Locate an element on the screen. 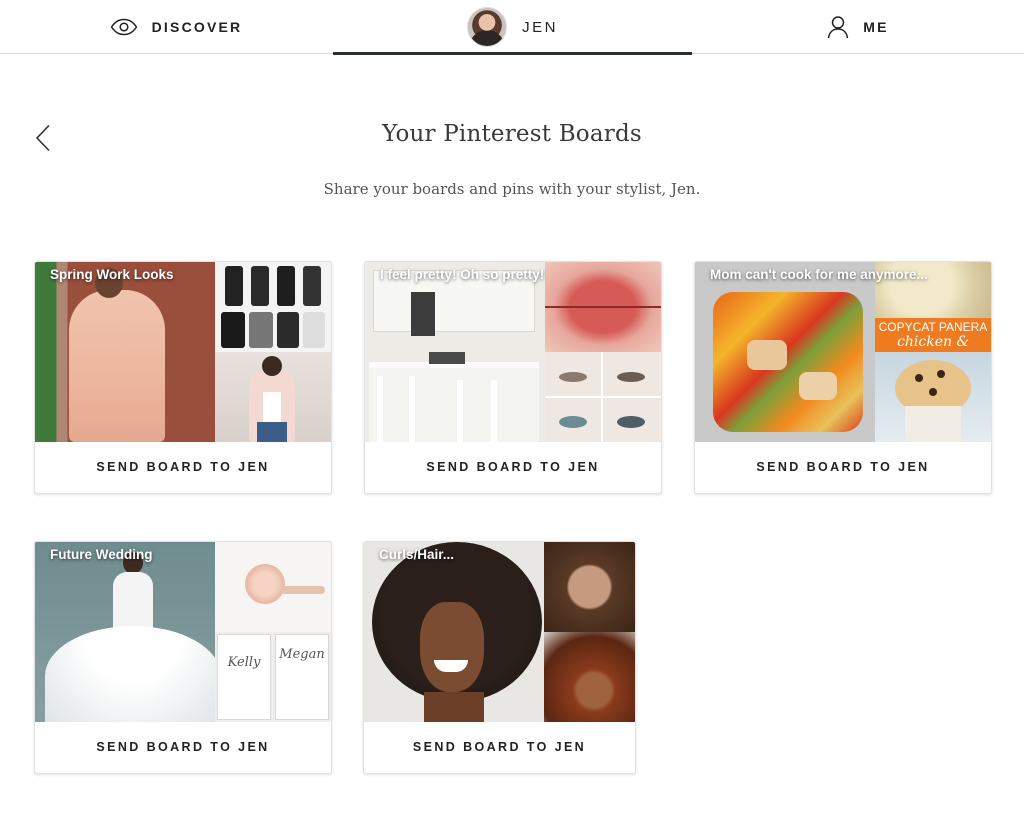  board-image-bottom: Kelly Megan is located at coordinates (273, 677).